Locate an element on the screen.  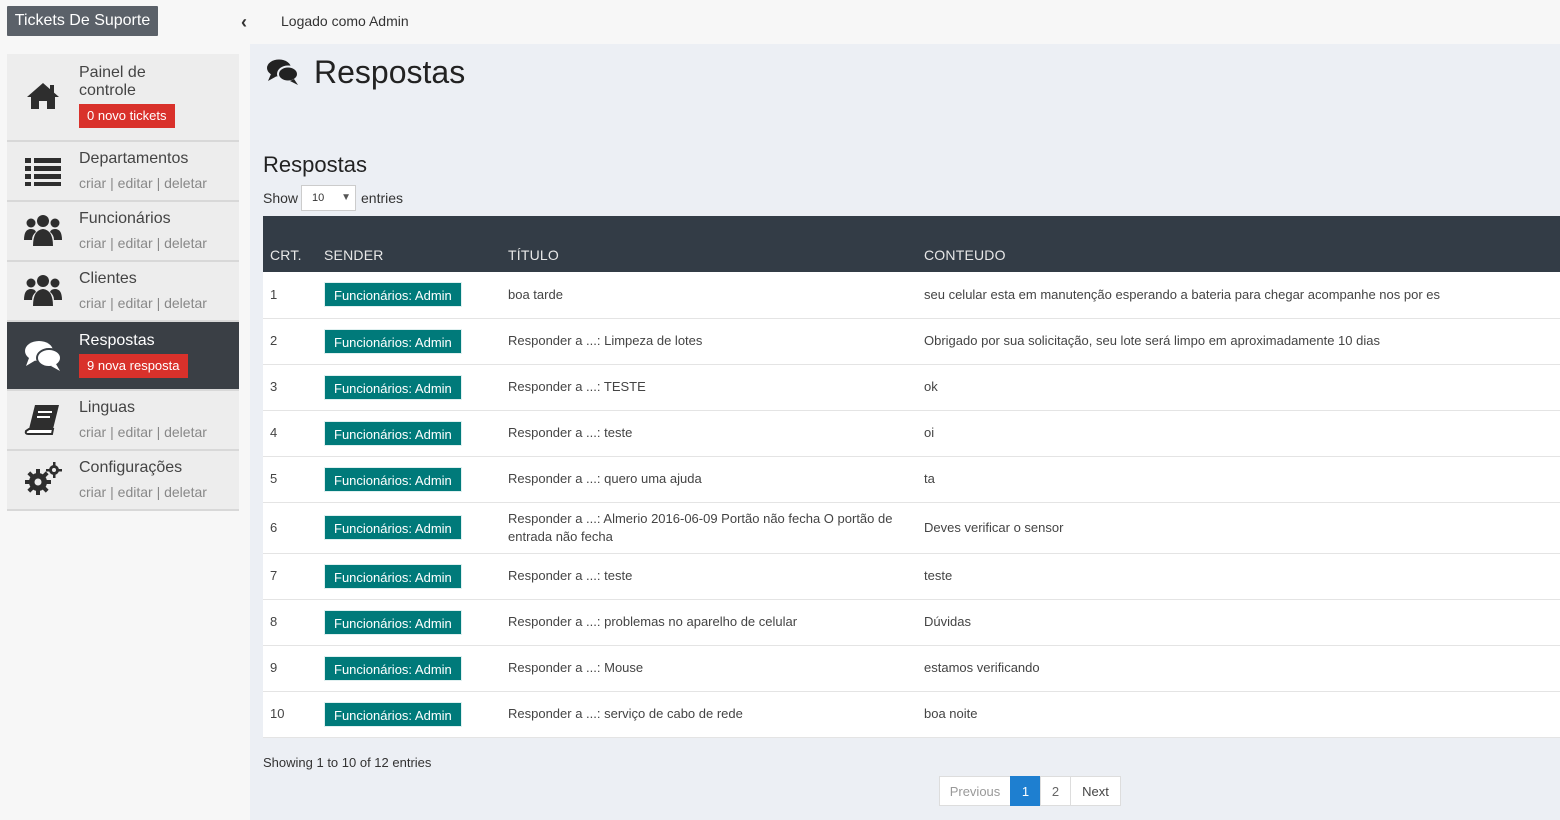
list-icon is located at coordinates (43, 171).